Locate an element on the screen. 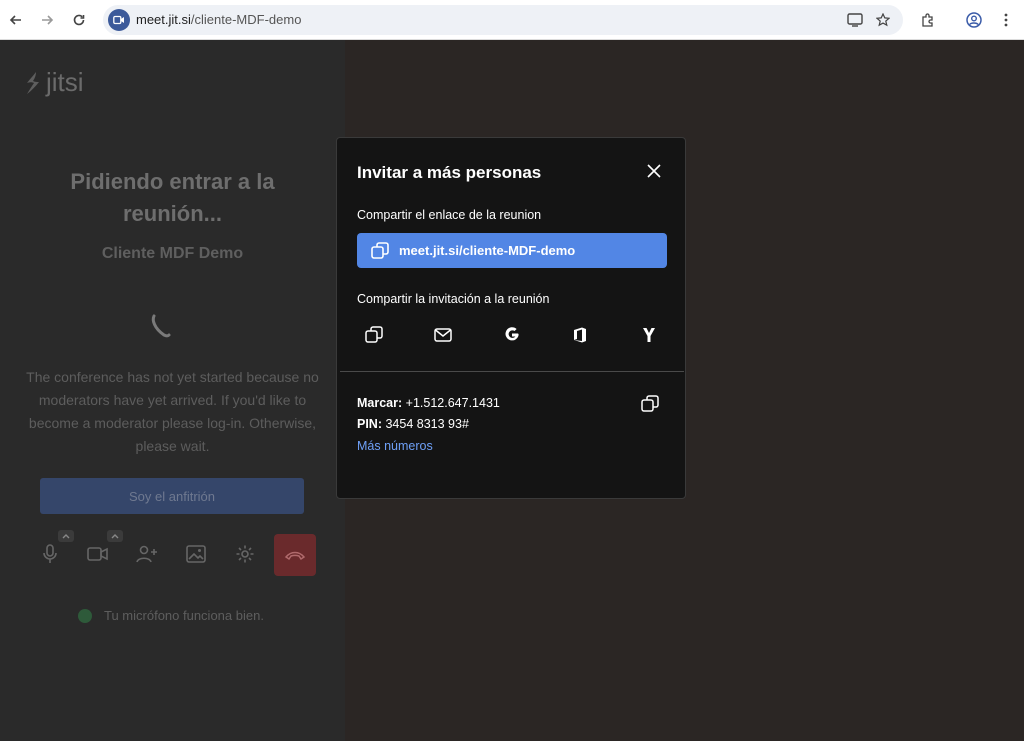 Image resolution: width=1024 pixels, height=741 pixels. forward-icon is located at coordinates (47, 20).